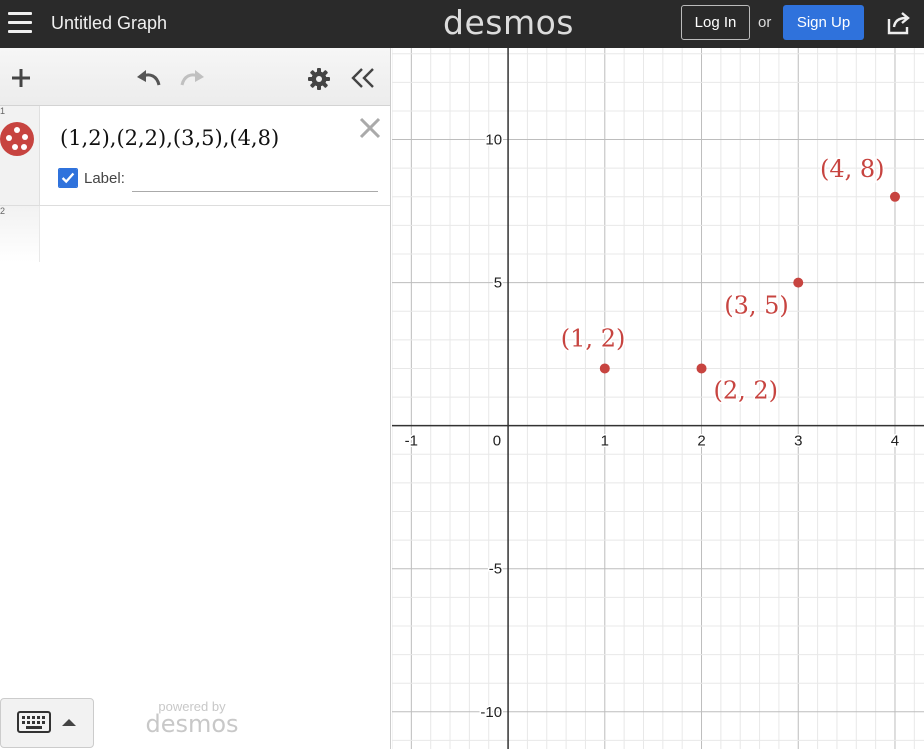  I want to click on point-label: (3, 5), so click(756, 306).